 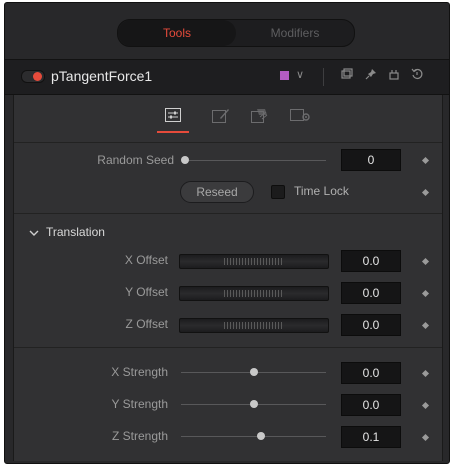 I want to click on style-tab, so click(x=221, y=115).